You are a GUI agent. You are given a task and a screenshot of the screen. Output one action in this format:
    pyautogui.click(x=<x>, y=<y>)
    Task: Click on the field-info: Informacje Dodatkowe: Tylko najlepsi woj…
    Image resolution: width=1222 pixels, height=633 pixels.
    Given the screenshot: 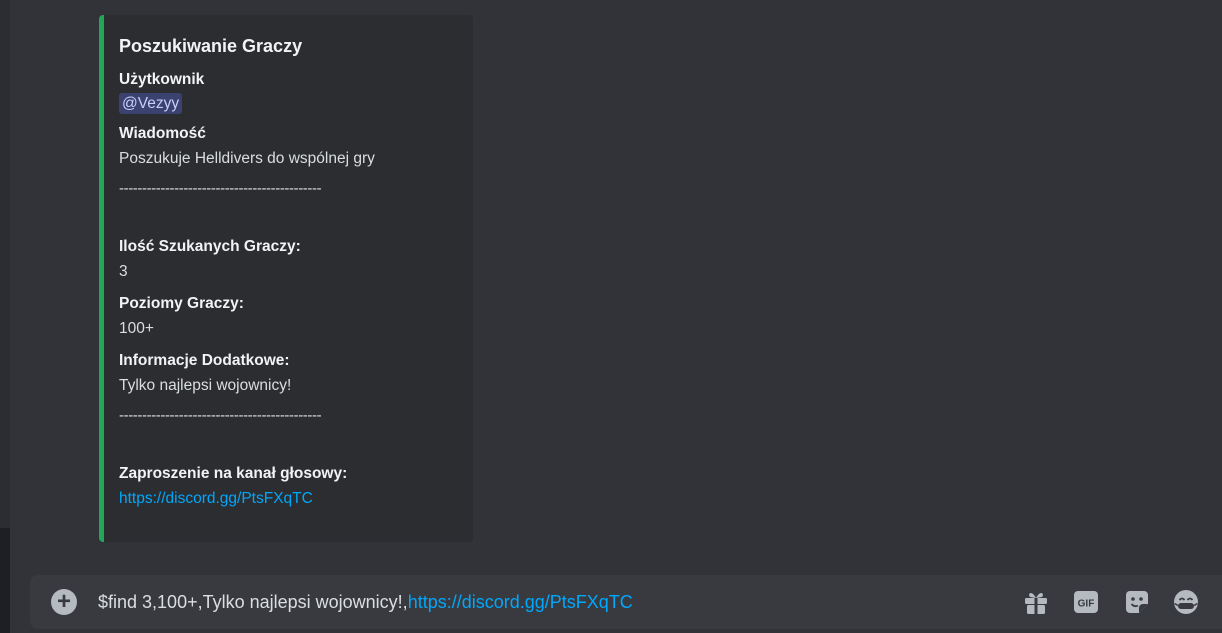 What is the action you would take?
    pyautogui.click(x=288, y=388)
    